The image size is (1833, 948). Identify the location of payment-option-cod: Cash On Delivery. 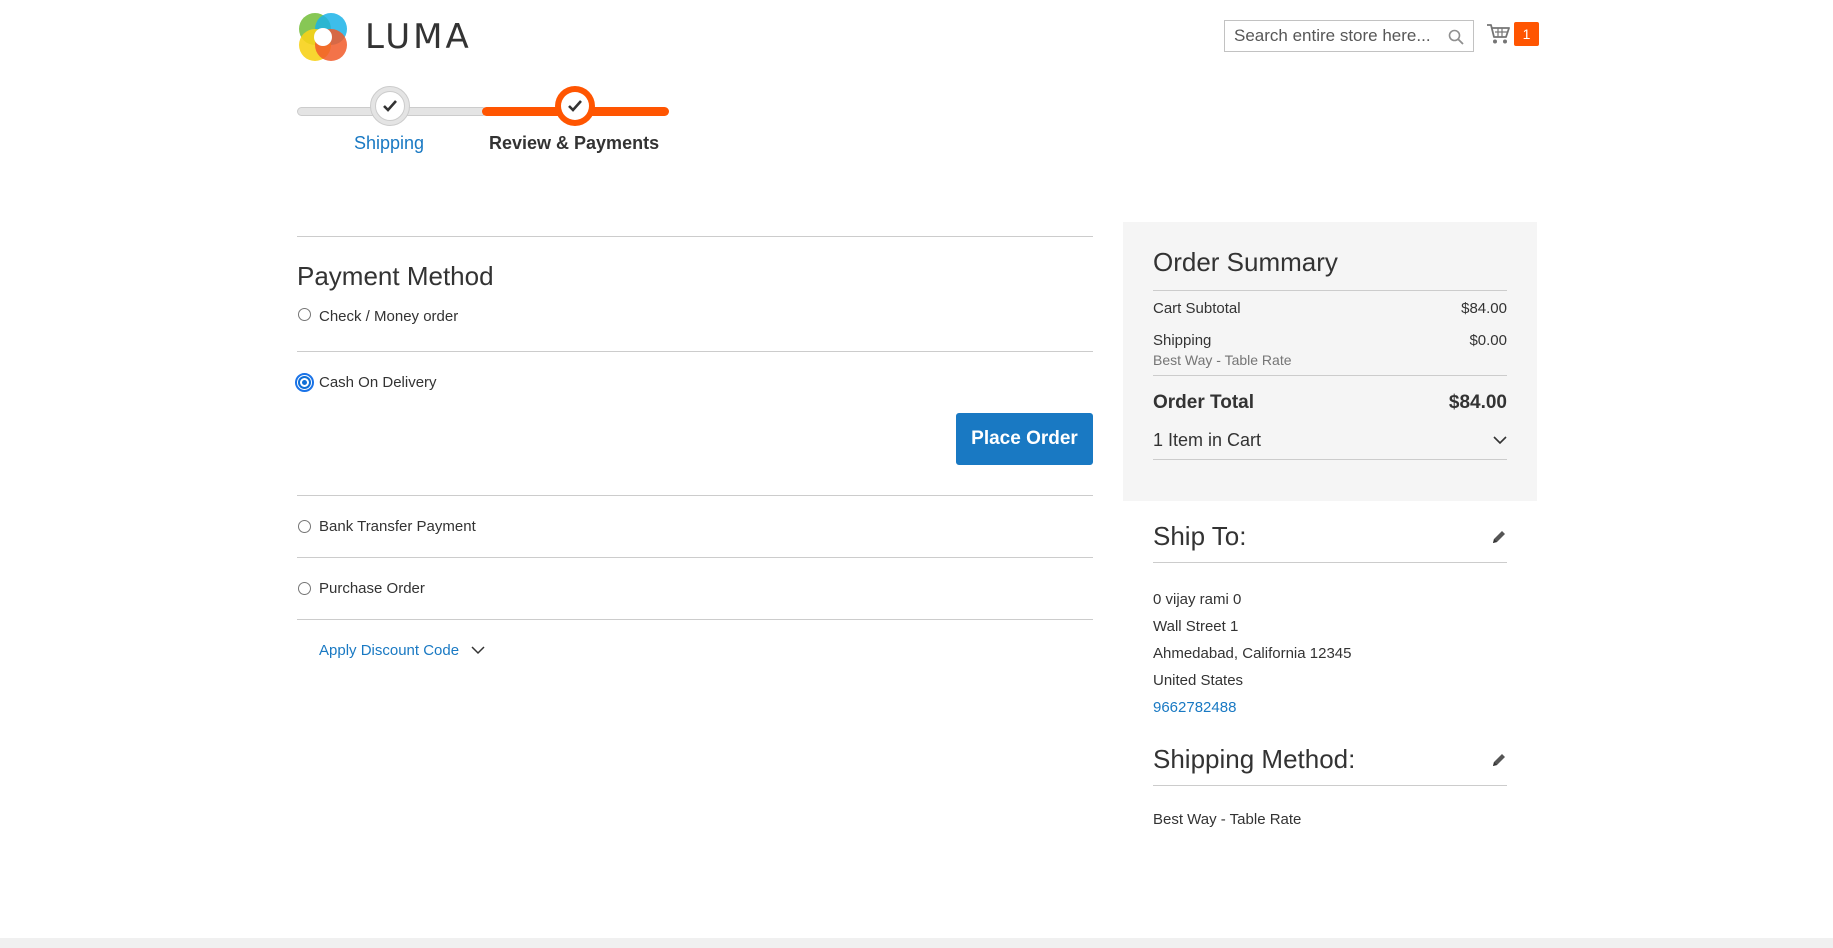
(694, 382).